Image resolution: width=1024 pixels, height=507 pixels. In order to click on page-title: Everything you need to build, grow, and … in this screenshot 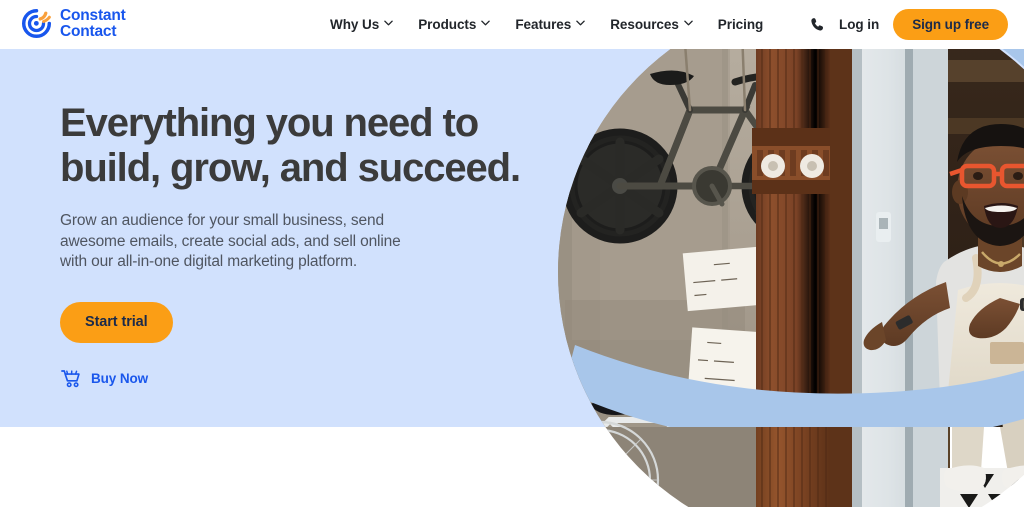, I will do `click(290, 145)`.